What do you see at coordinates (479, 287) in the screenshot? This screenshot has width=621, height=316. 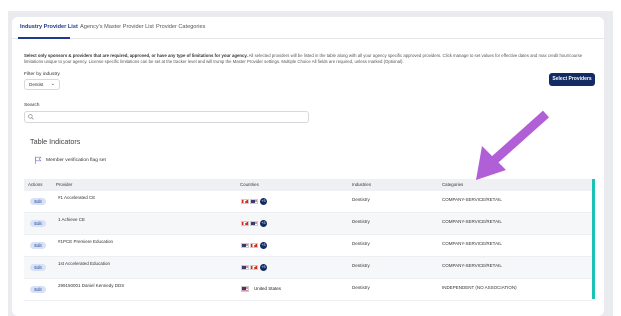 I see `category-cell: INDEPENDENT (NO ASSOCIATION)` at bounding box center [479, 287].